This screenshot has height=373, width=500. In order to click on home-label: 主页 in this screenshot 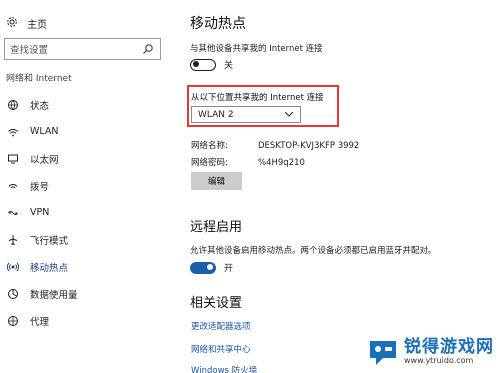, I will do `click(37, 25)`.